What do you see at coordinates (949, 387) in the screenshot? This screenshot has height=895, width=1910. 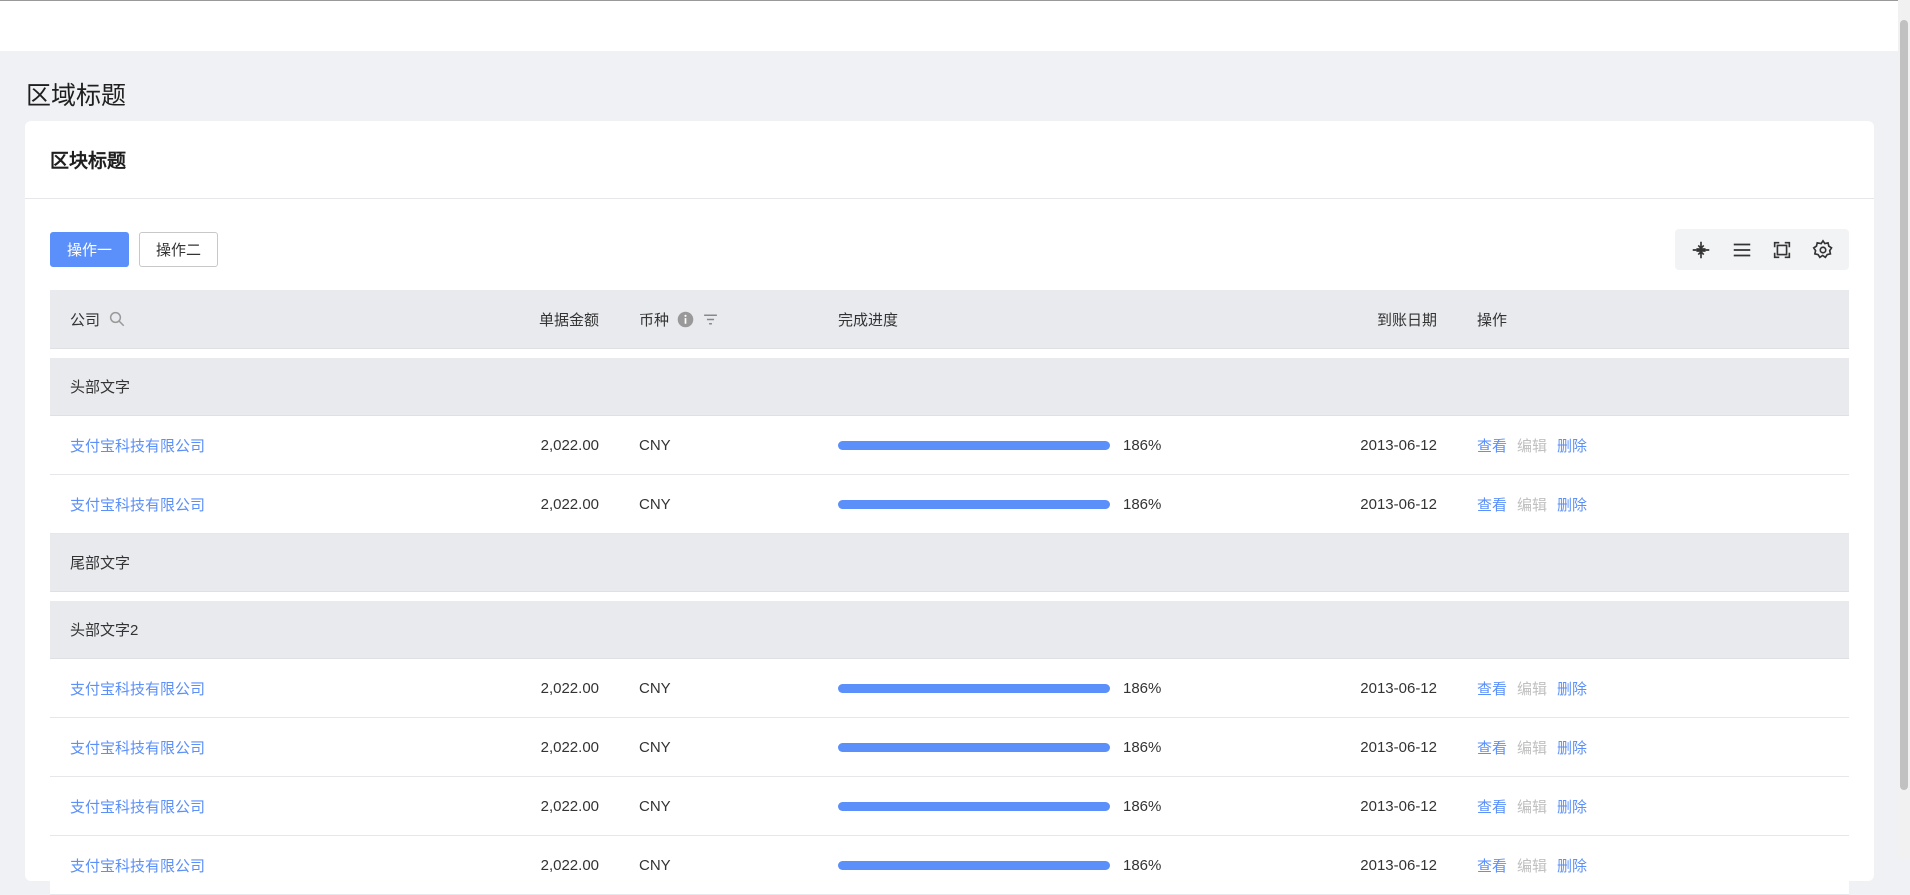 I see `group-header-row: 头部文字` at bounding box center [949, 387].